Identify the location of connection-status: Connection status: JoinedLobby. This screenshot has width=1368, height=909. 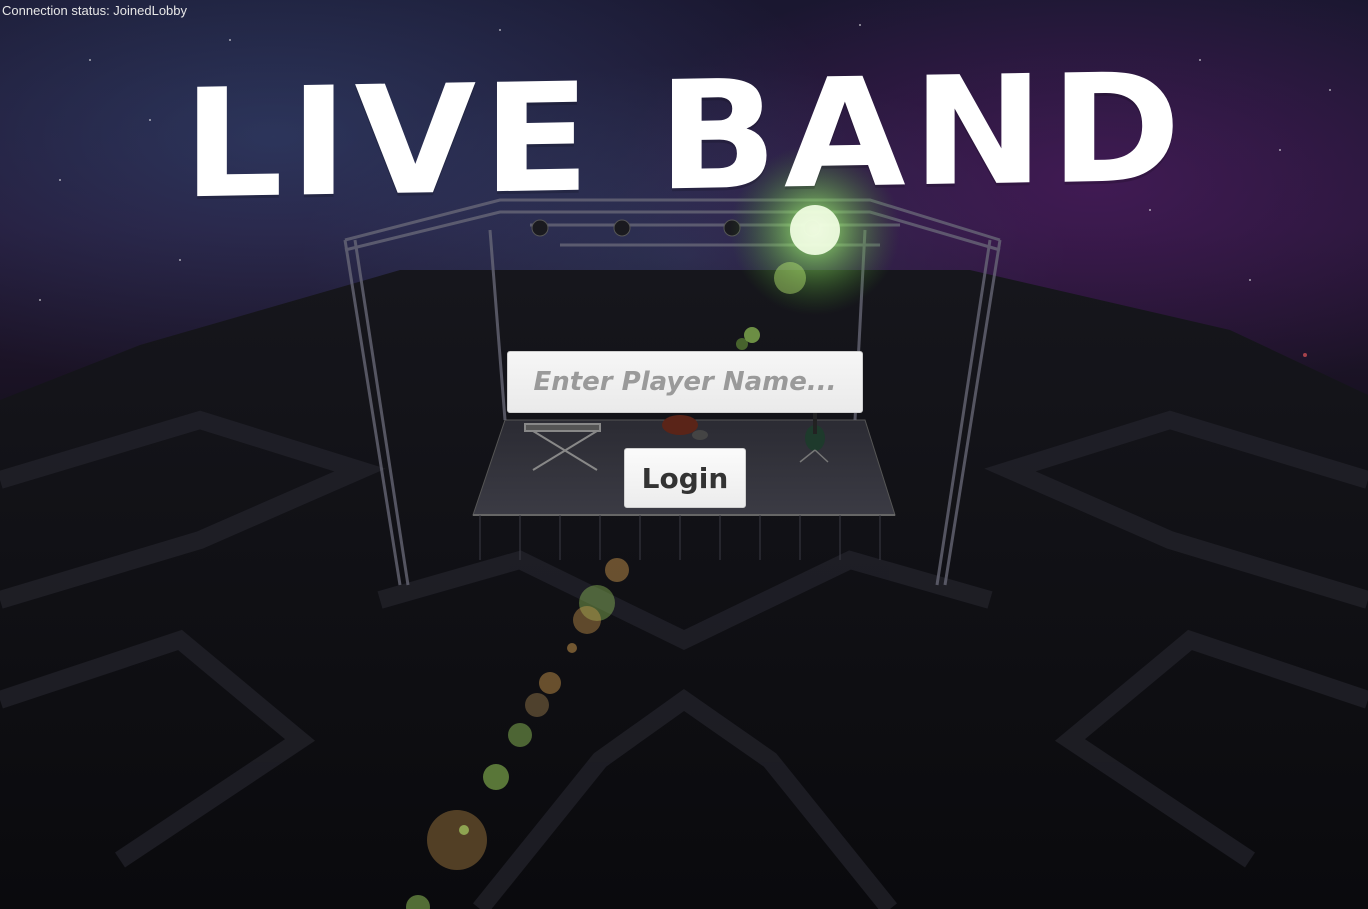
(95, 10).